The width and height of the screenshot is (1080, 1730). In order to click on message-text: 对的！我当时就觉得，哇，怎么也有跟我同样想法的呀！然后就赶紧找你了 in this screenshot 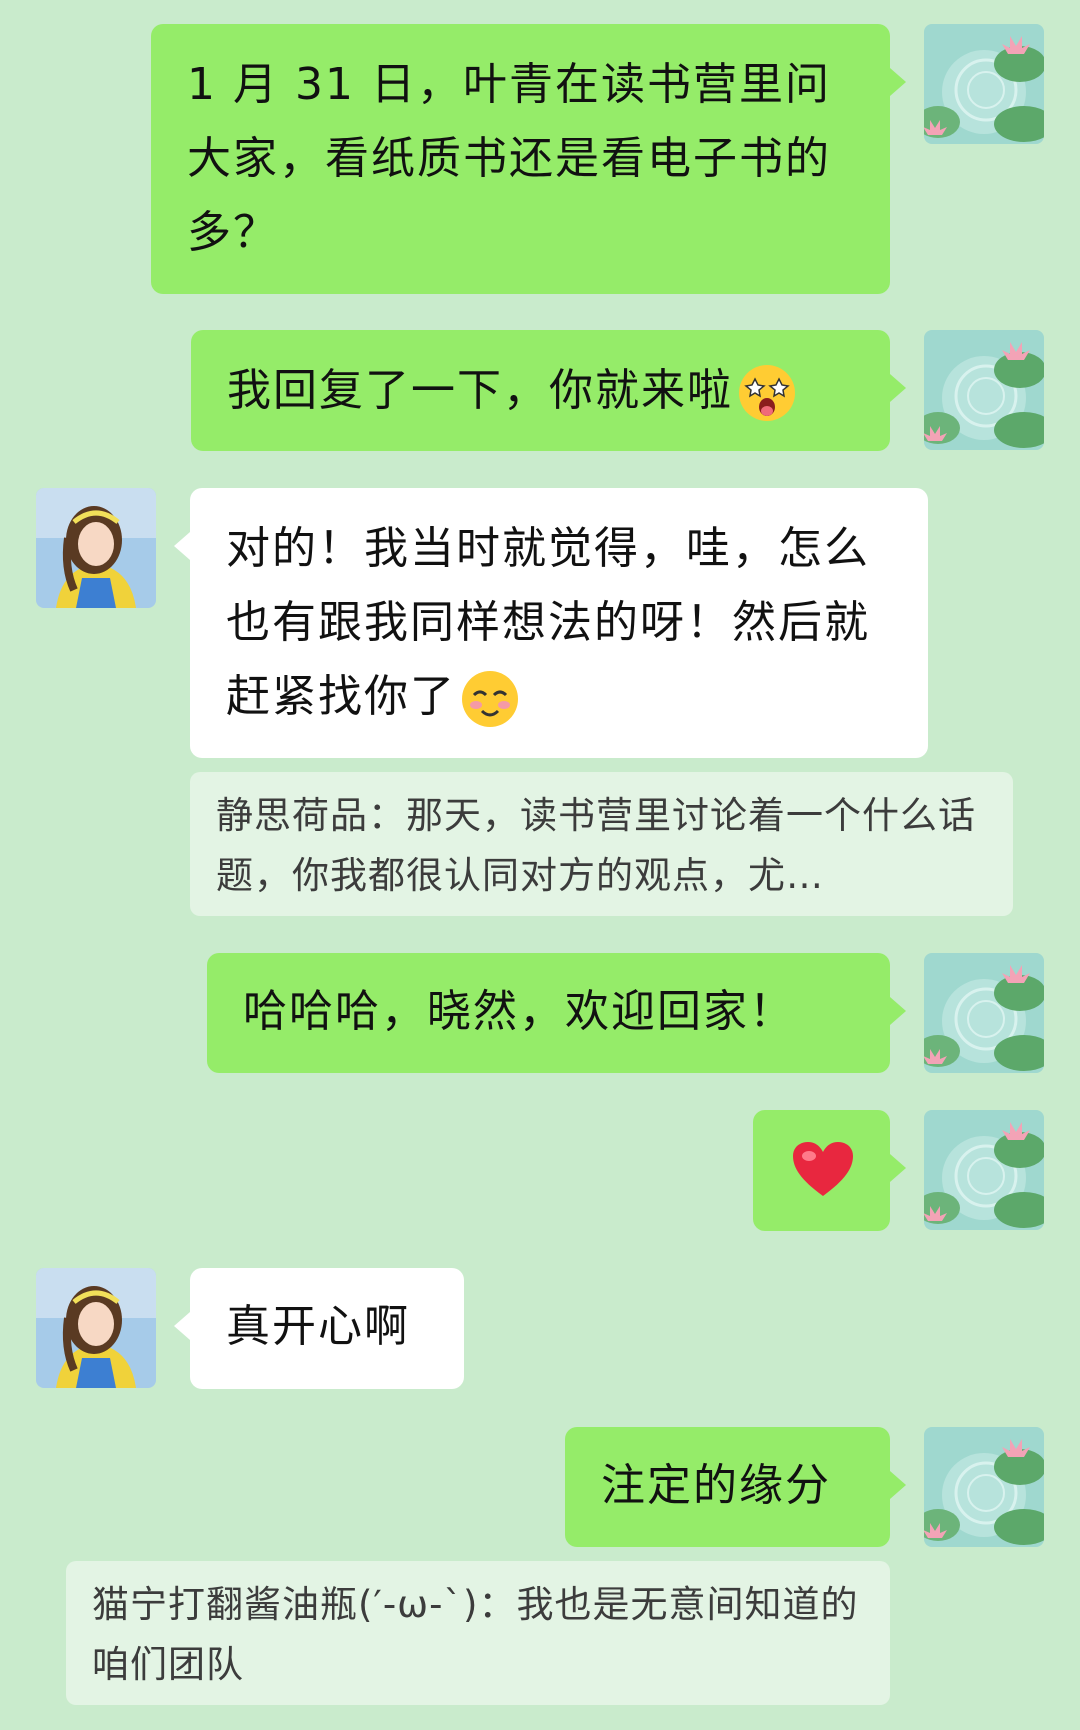, I will do `click(548, 622)`.